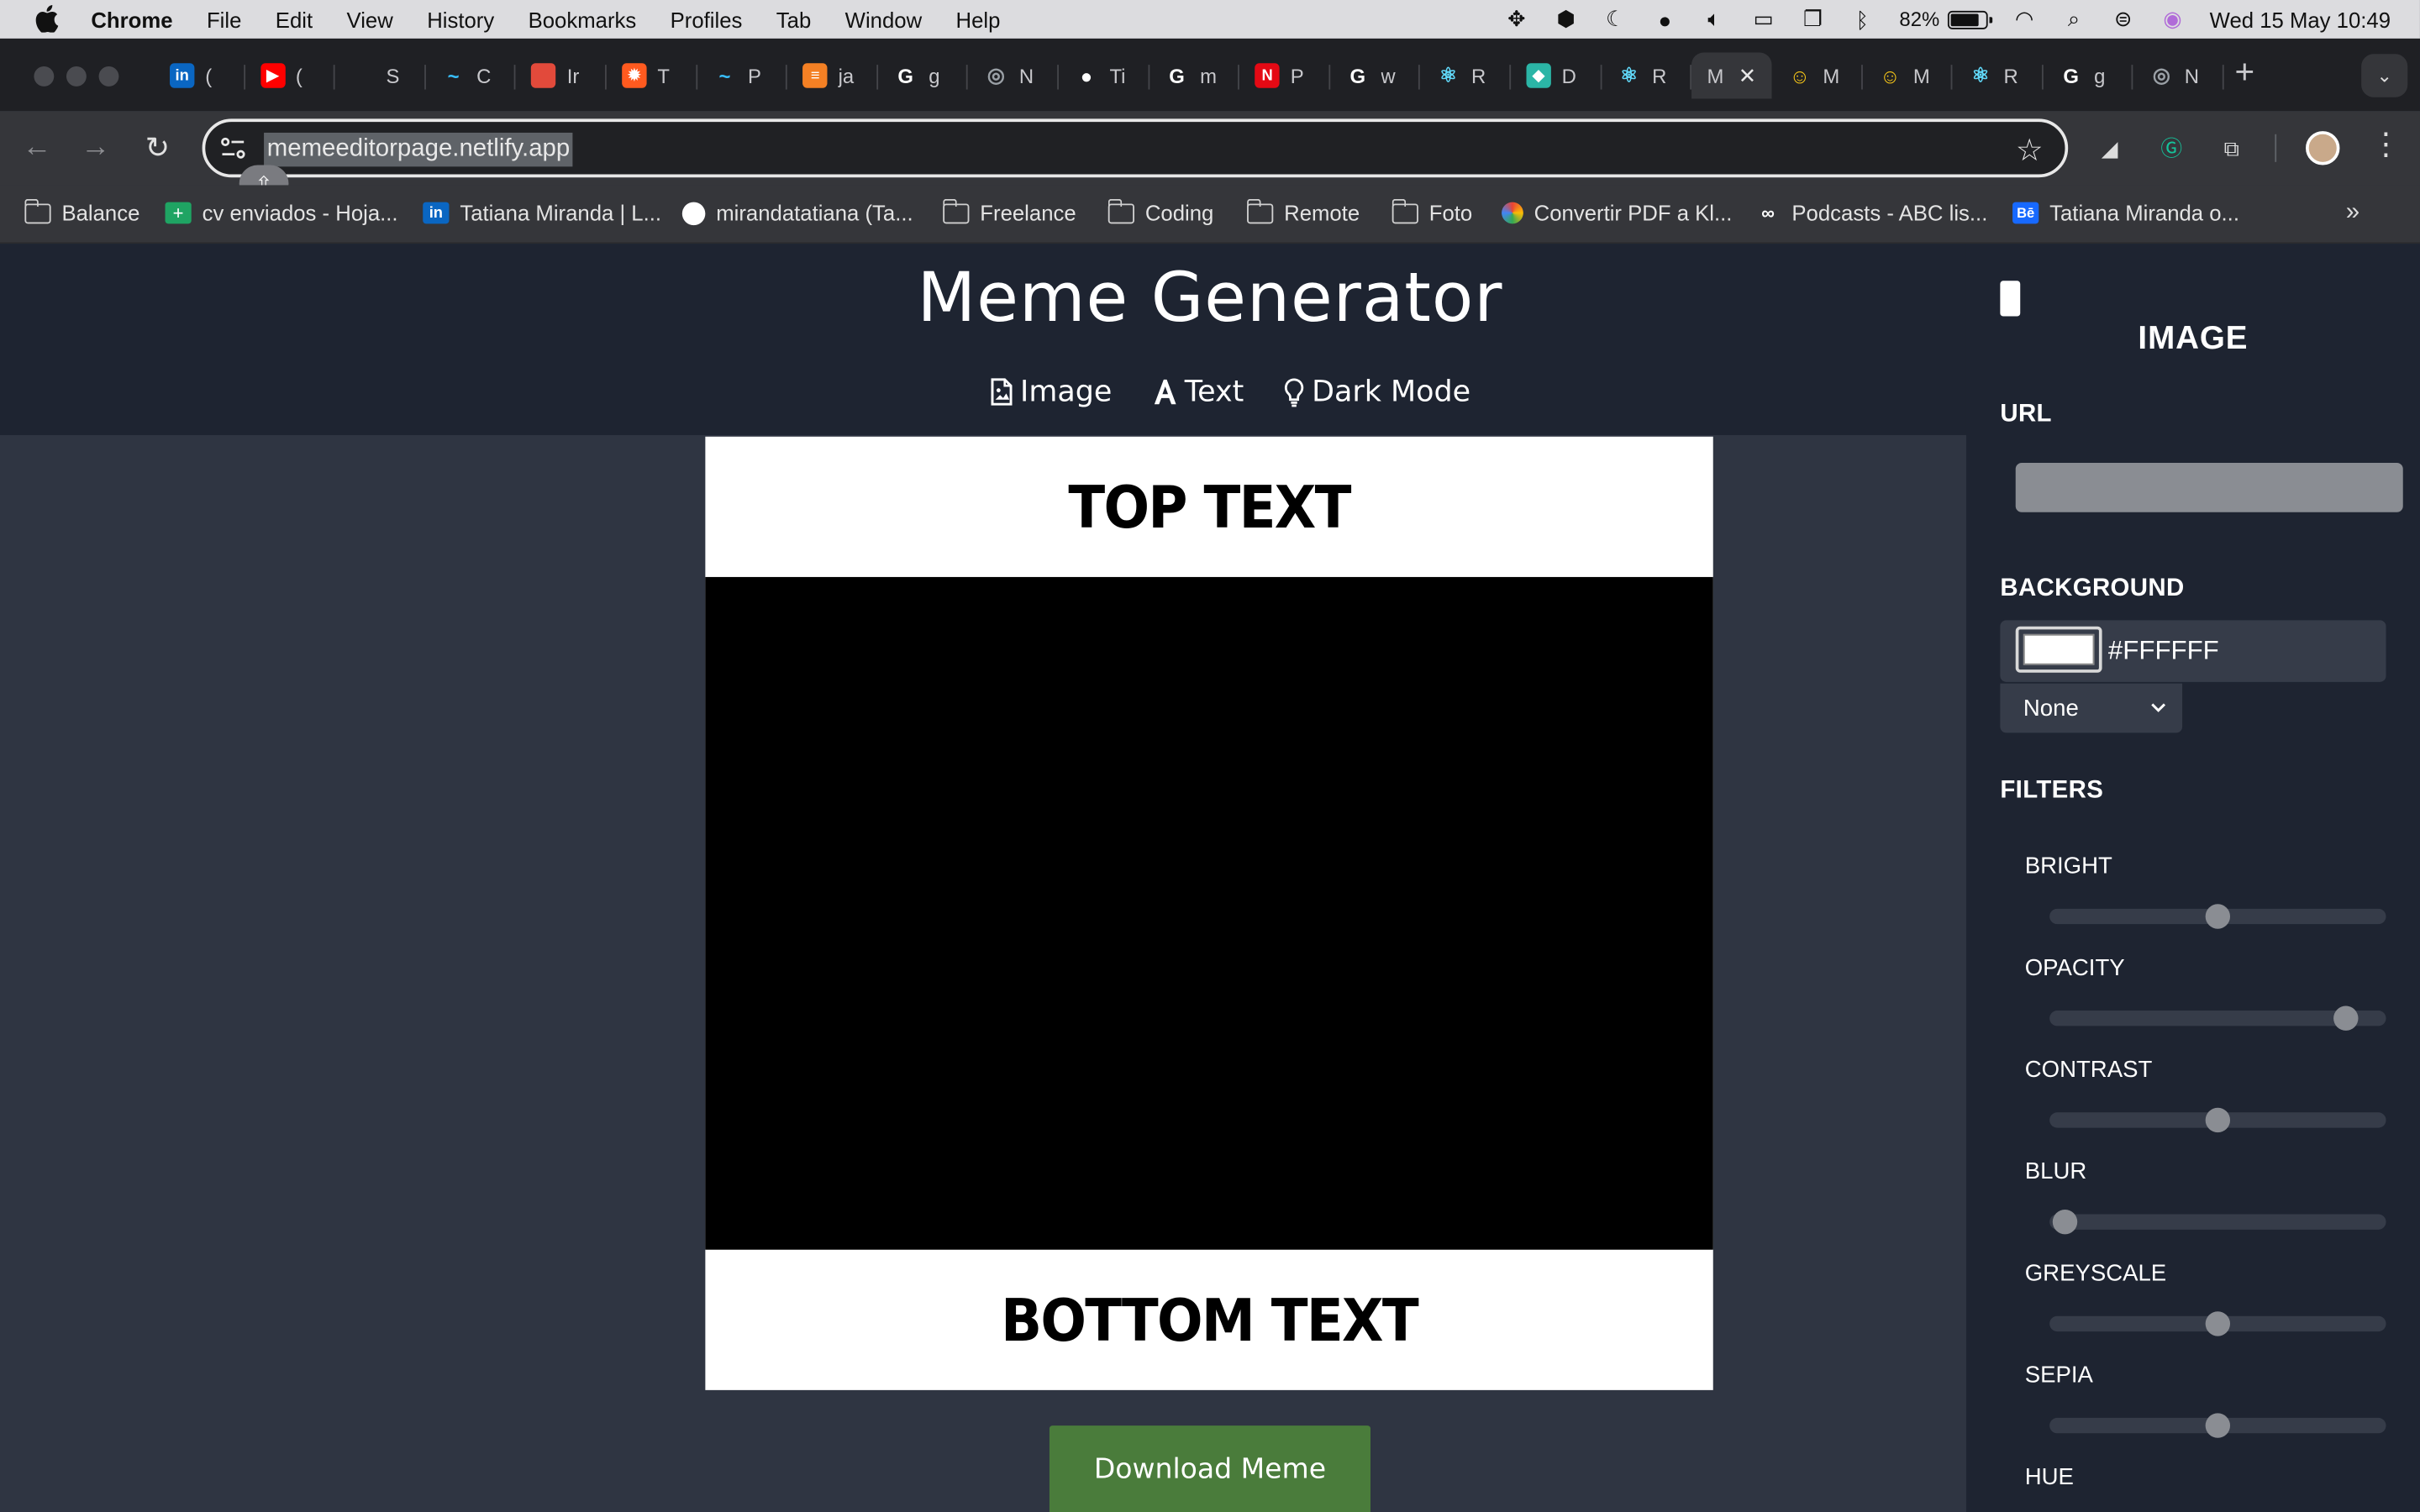  I want to click on bookmark-star-icon: ☆, so click(2030, 150).